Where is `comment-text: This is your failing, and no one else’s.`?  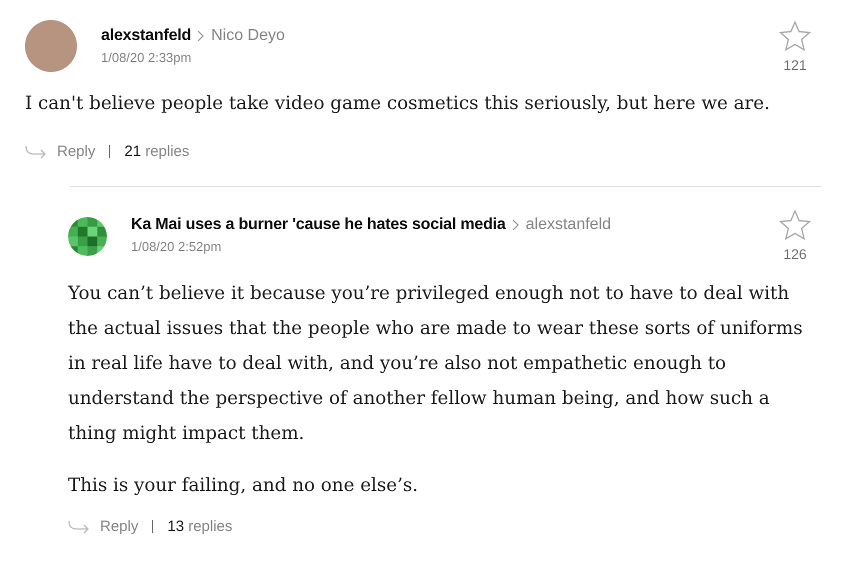
comment-text: This is your failing, and no one else’s. is located at coordinates (244, 486).